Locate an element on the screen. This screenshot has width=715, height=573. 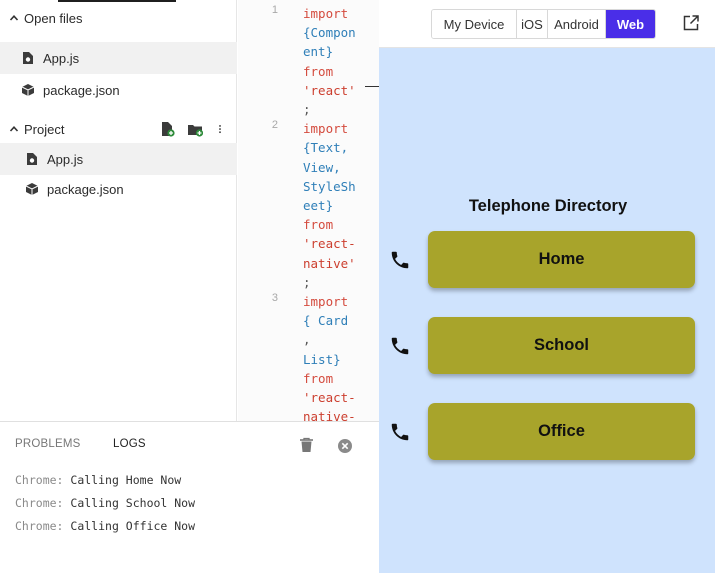
open-files-header: Open files is located at coordinates (118, 18).